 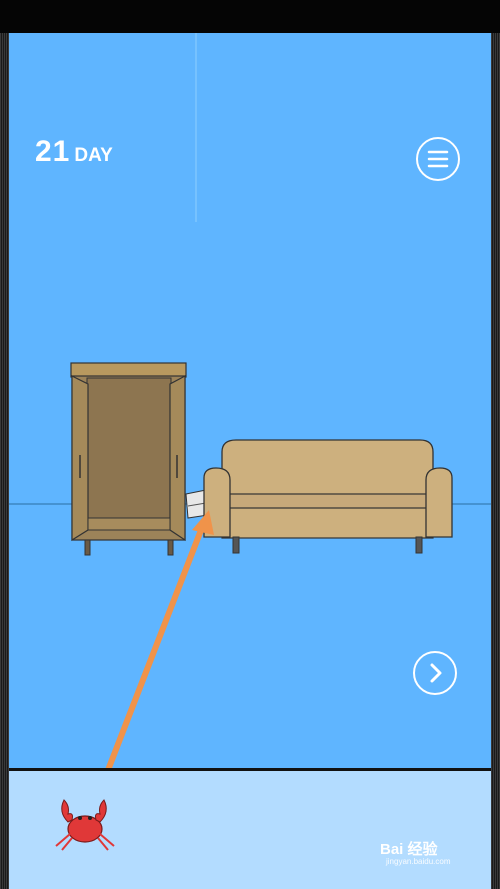 I want to click on sofa, so click(x=328, y=496).